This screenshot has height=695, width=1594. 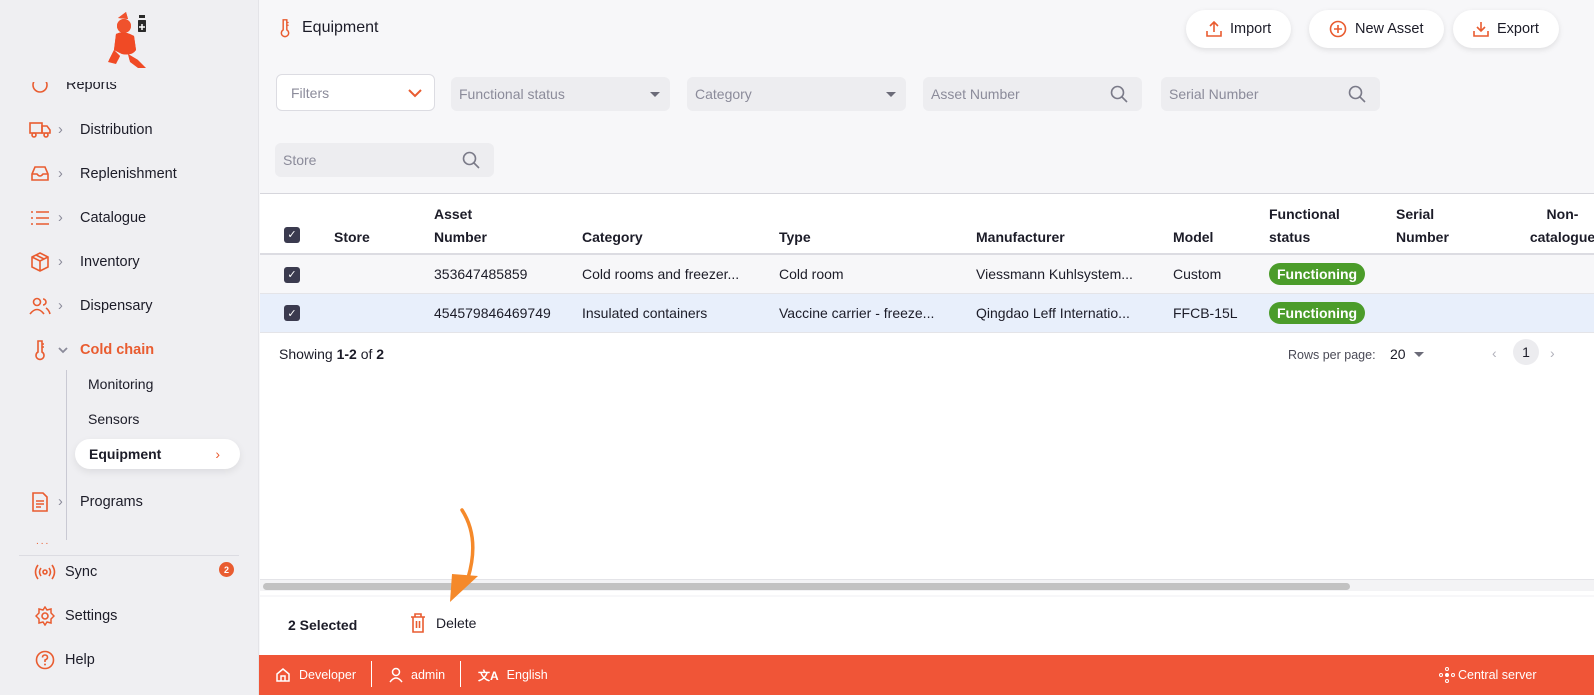 I want to click on sidebar-item-cold-chain: Cold chain, so click(x=91, y=350).